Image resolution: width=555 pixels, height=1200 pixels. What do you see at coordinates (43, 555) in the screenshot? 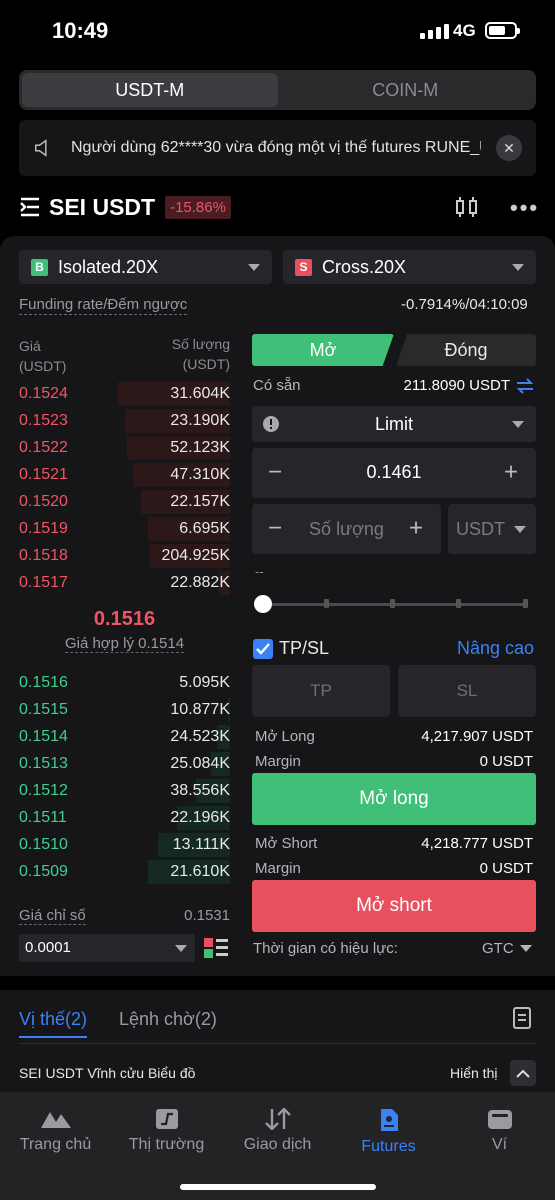
I see `ask-price: 0.1518` at bounding box center [43, 555].